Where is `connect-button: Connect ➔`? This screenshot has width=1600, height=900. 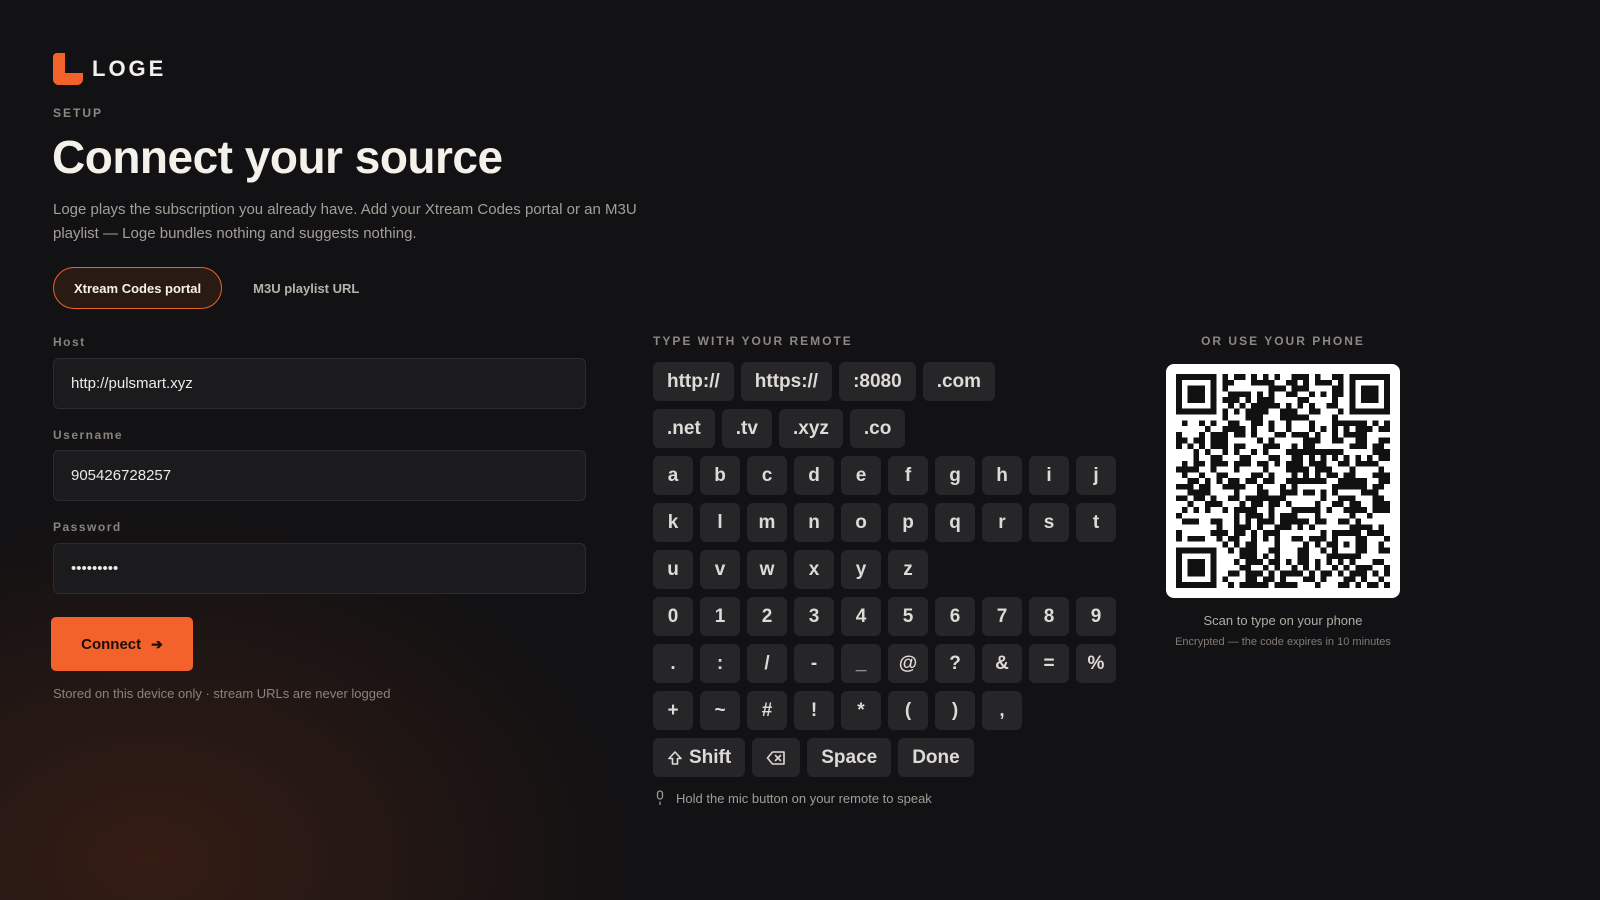
connect-button: Connect ➔ is located at coordinates (122, 644).